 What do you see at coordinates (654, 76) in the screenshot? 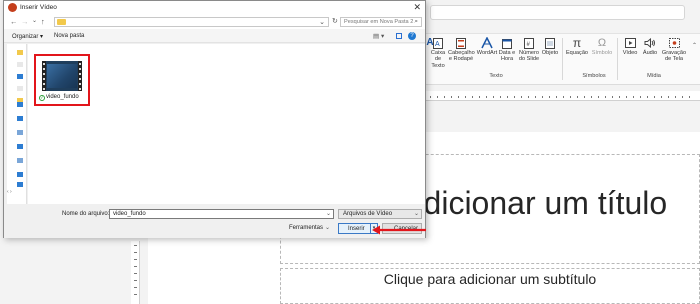
I see `ribbon-group-media: Mídia` at bounding box center [654, 76].